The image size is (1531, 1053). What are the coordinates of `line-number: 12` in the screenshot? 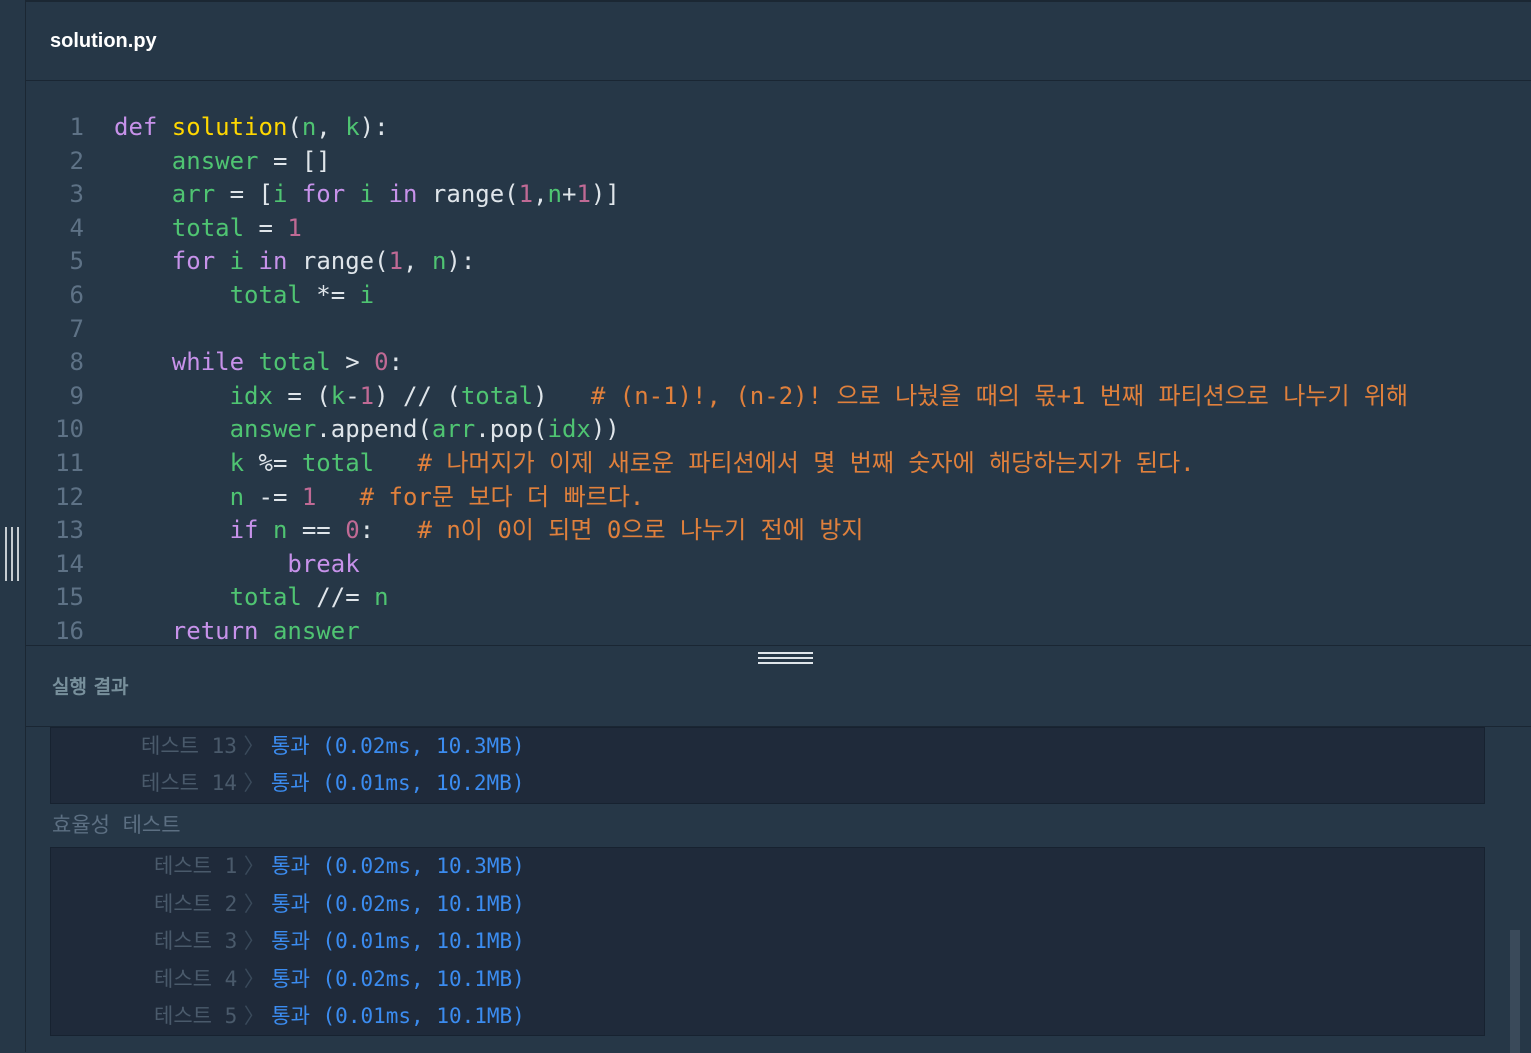 It's located at (69, 496).